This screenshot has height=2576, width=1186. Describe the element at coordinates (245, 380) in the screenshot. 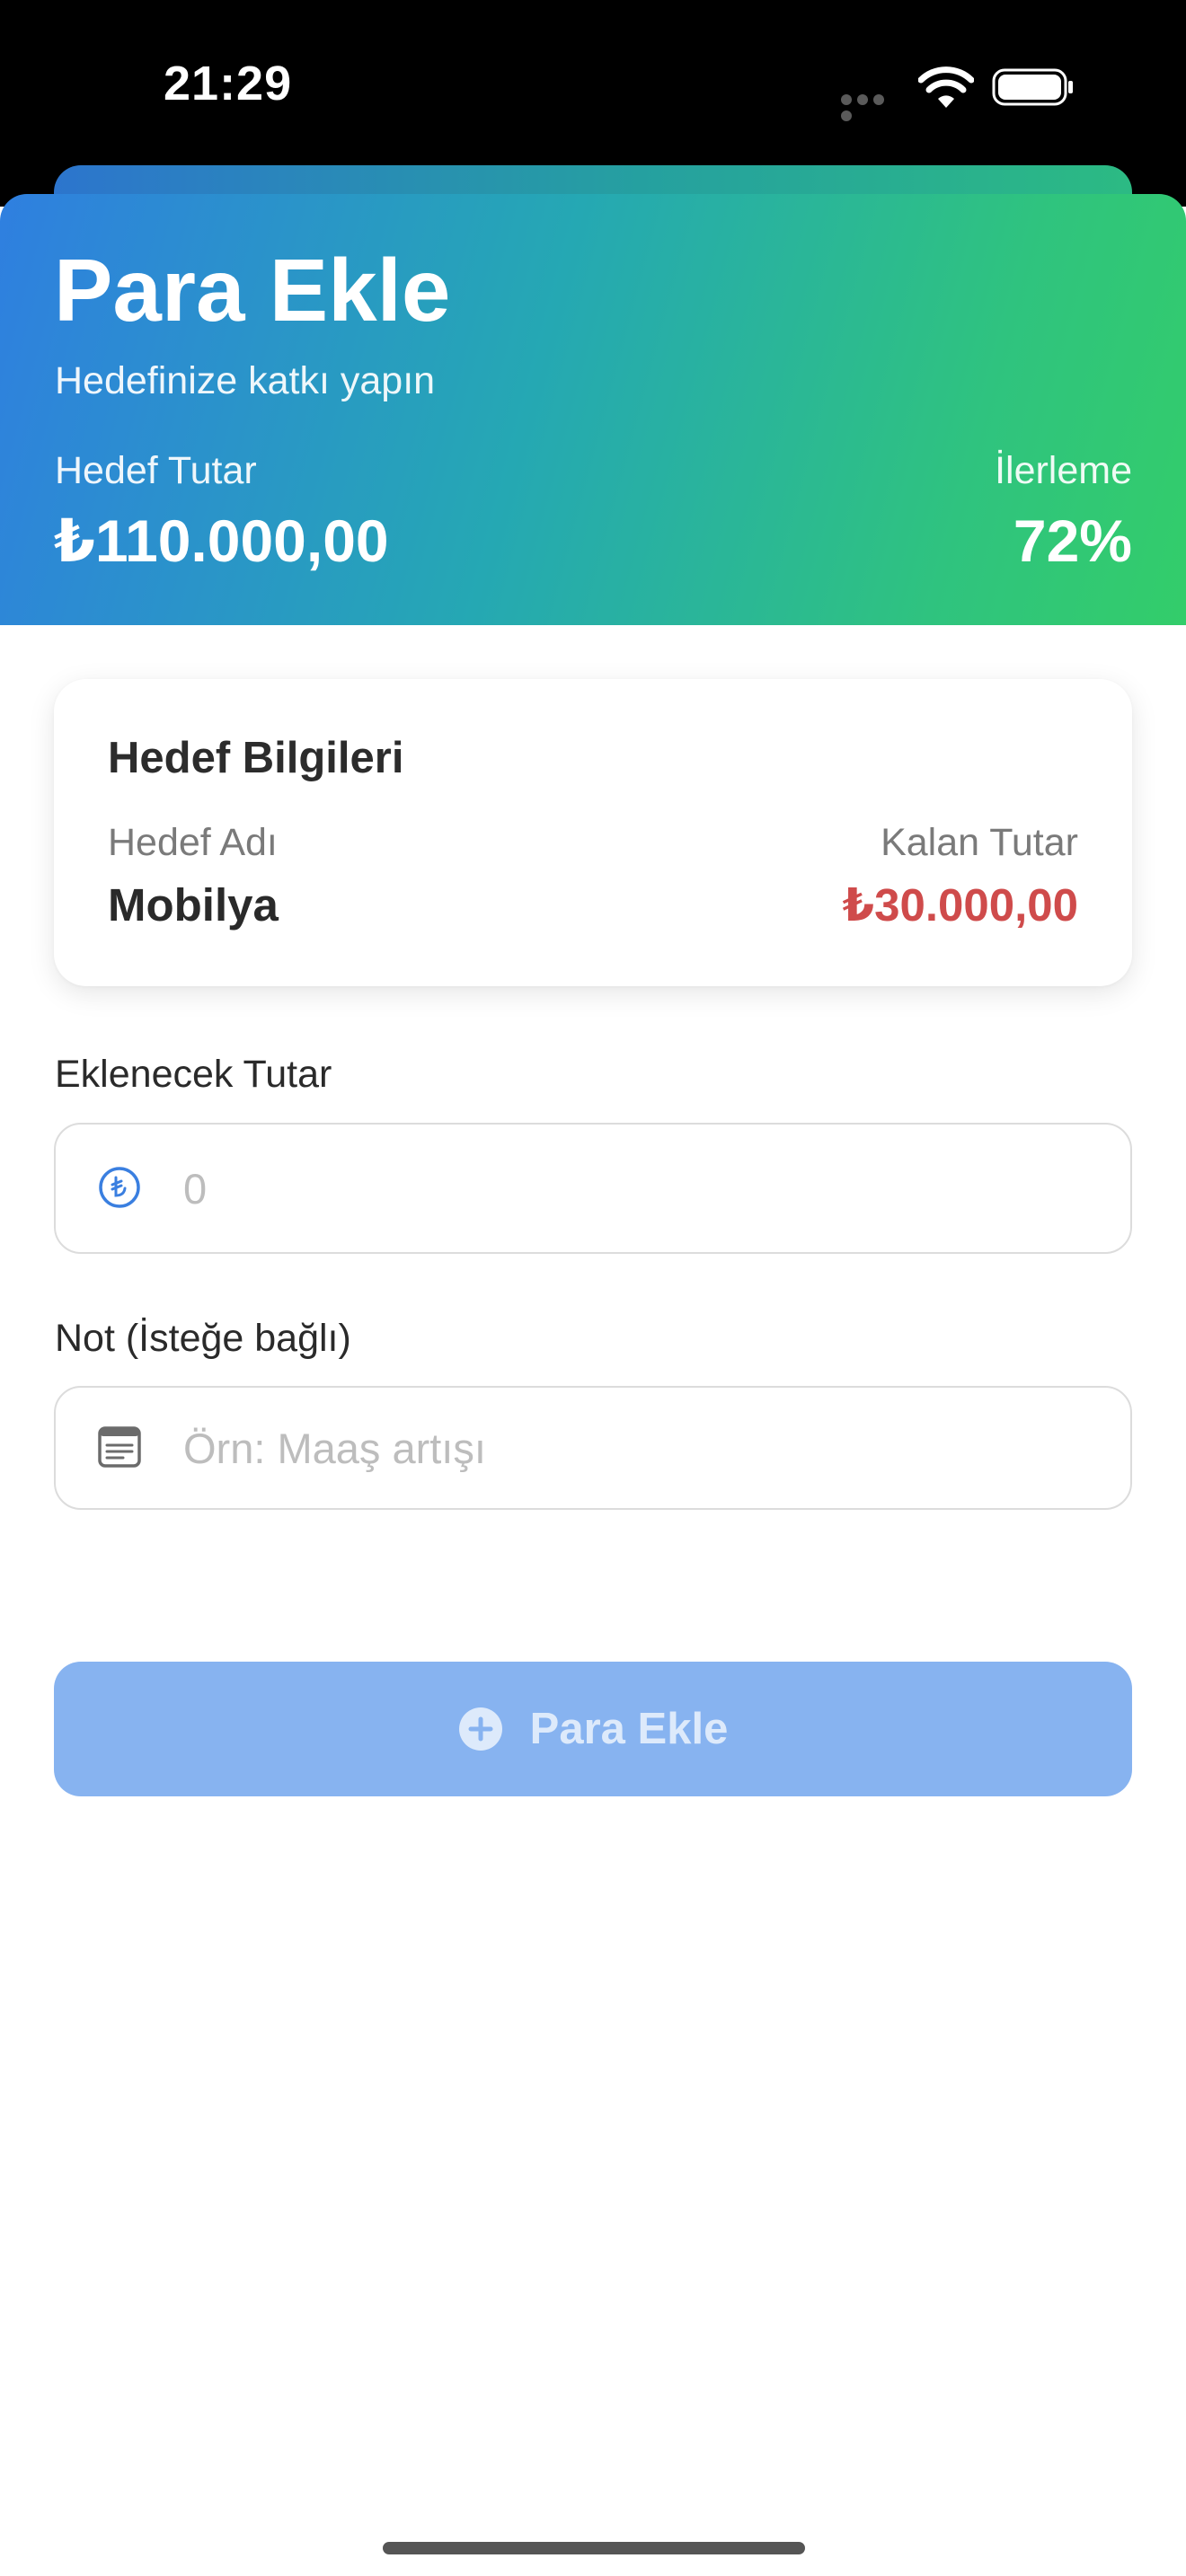

I see `page-subtitle: Hedefinize katkı yapın` at that location.